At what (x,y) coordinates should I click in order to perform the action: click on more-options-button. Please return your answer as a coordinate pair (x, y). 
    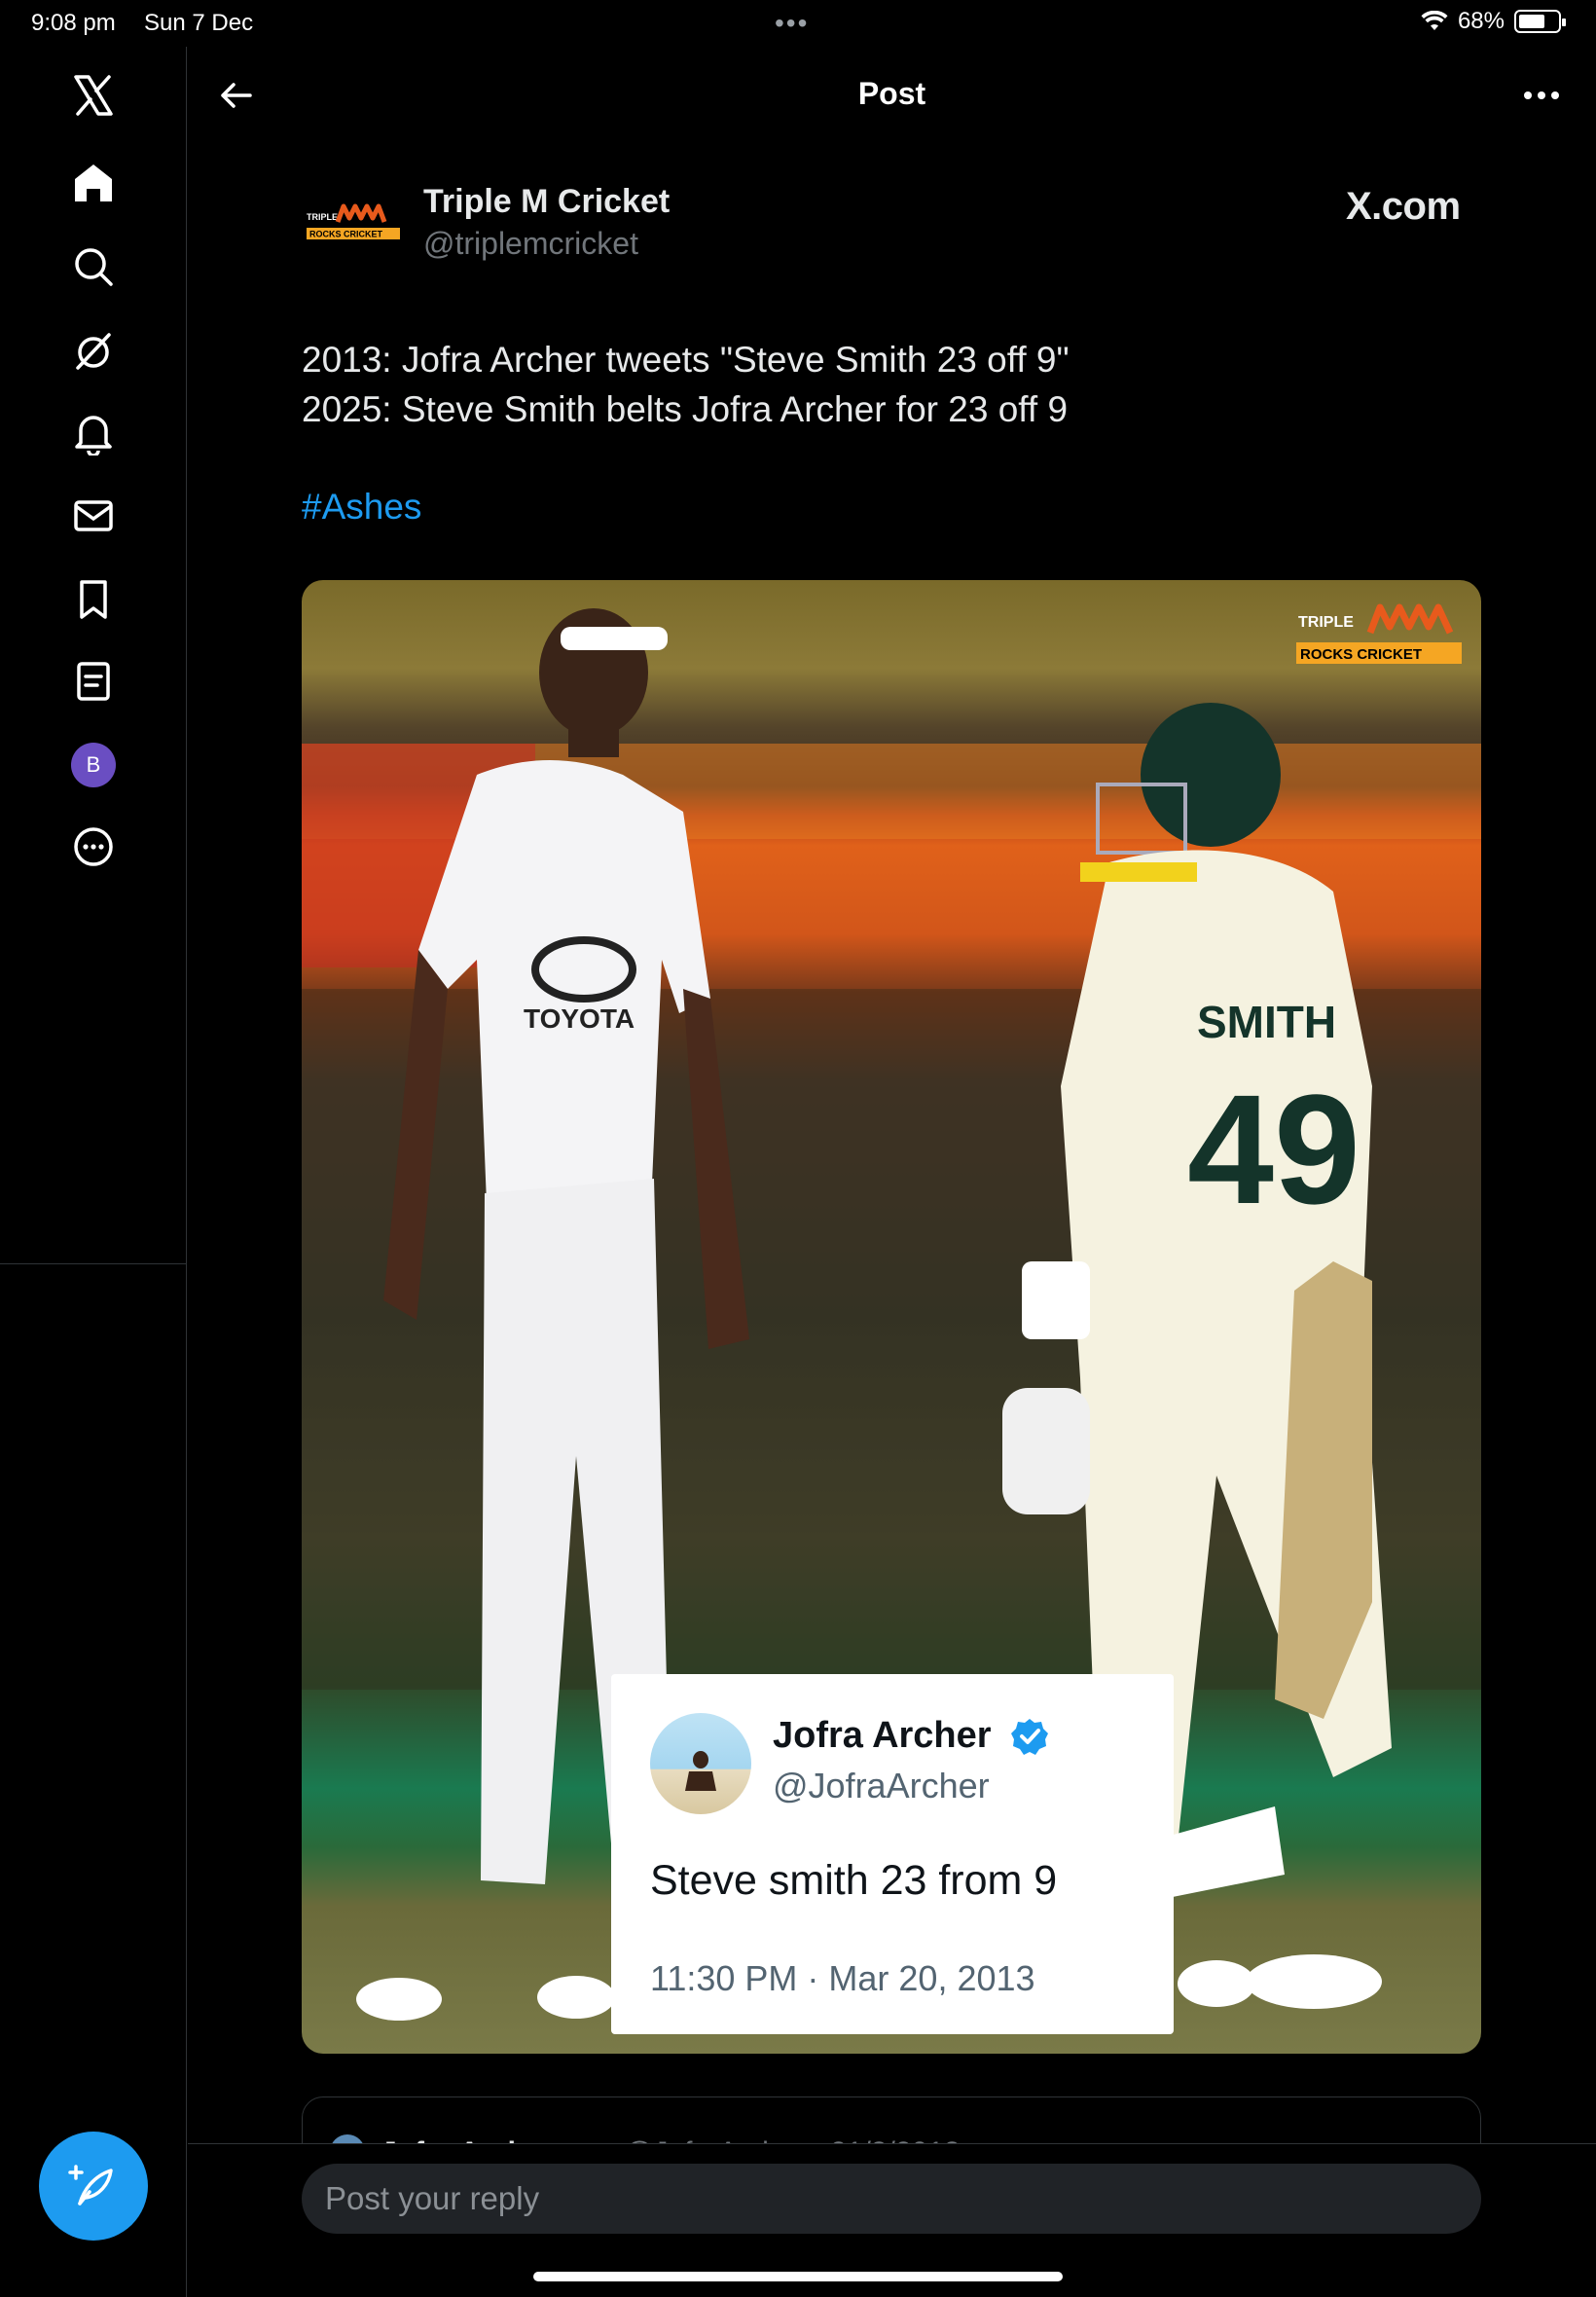
    Looking at the image, I should click on (1541, 95).